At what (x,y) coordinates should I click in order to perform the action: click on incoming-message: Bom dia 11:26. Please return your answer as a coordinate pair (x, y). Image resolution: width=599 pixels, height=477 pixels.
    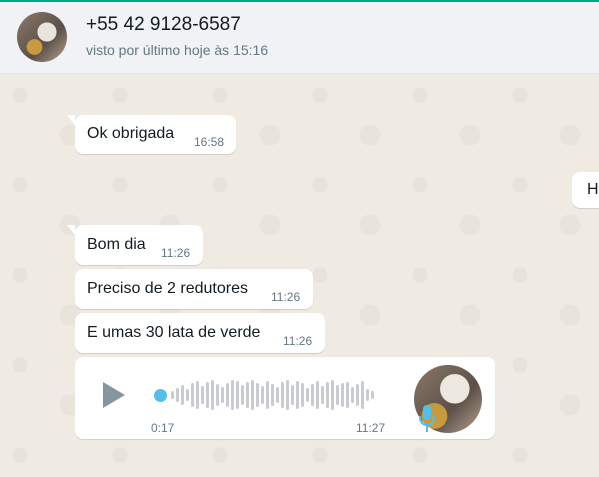
    Looking at the image, I should click on (135, 245).